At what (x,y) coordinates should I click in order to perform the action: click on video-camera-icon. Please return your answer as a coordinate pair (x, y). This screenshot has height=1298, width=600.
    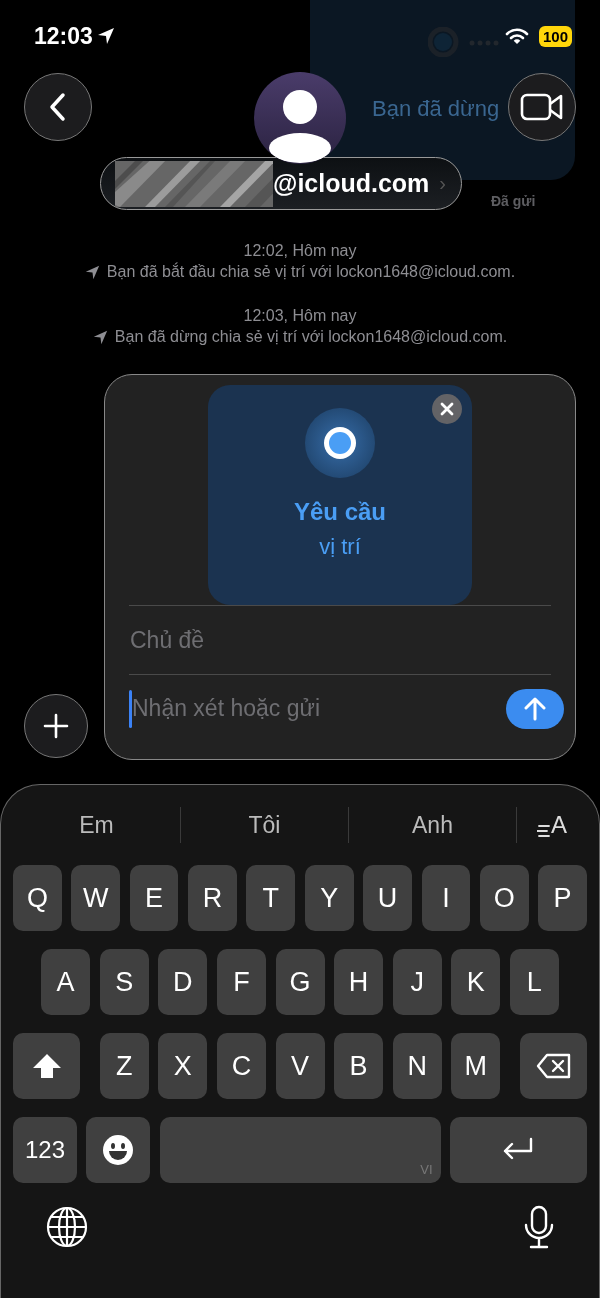
    Looking at the image, I should click on (542, 107).